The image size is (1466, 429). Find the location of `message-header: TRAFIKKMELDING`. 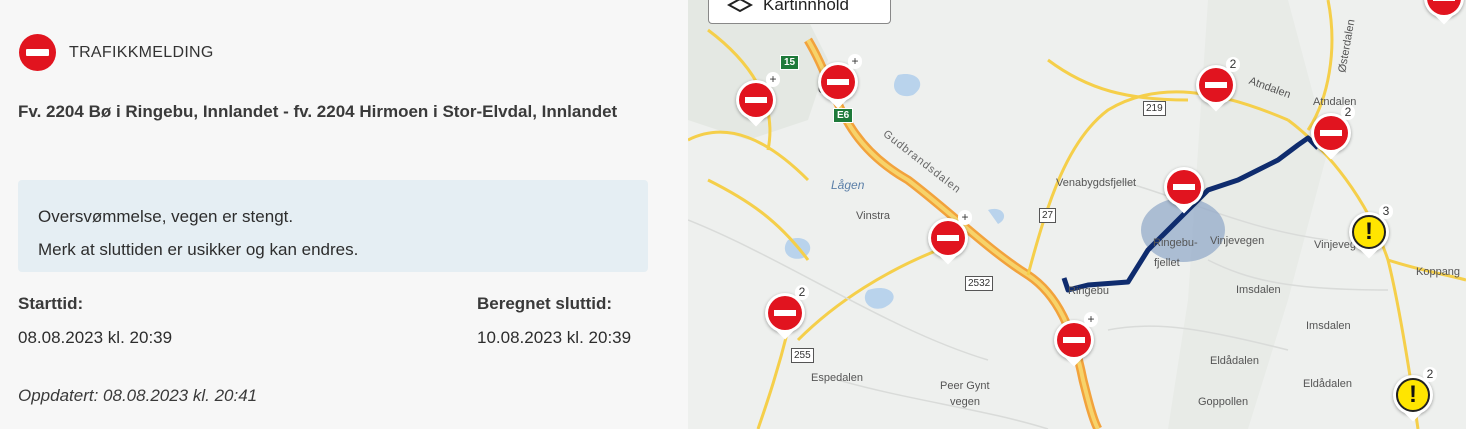

message-header: TRAFIKKMELDING is located at coordinates (116, 52).